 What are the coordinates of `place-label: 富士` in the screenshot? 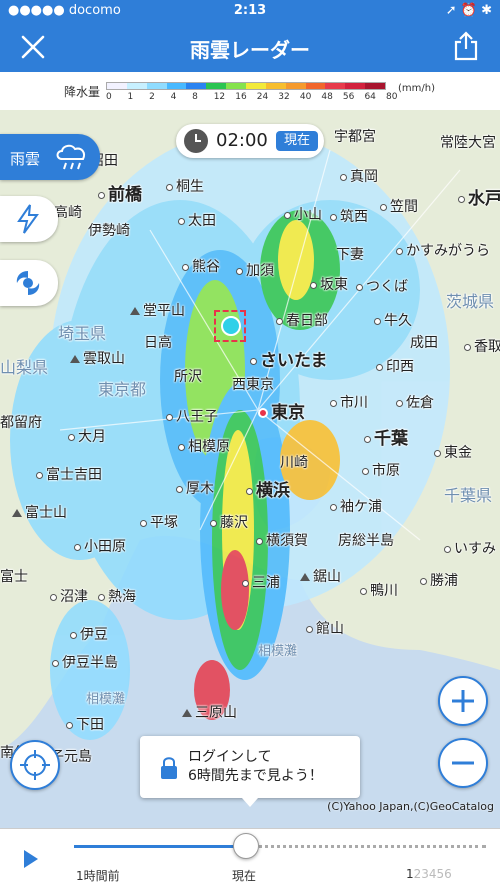 It's located at (14, 576).